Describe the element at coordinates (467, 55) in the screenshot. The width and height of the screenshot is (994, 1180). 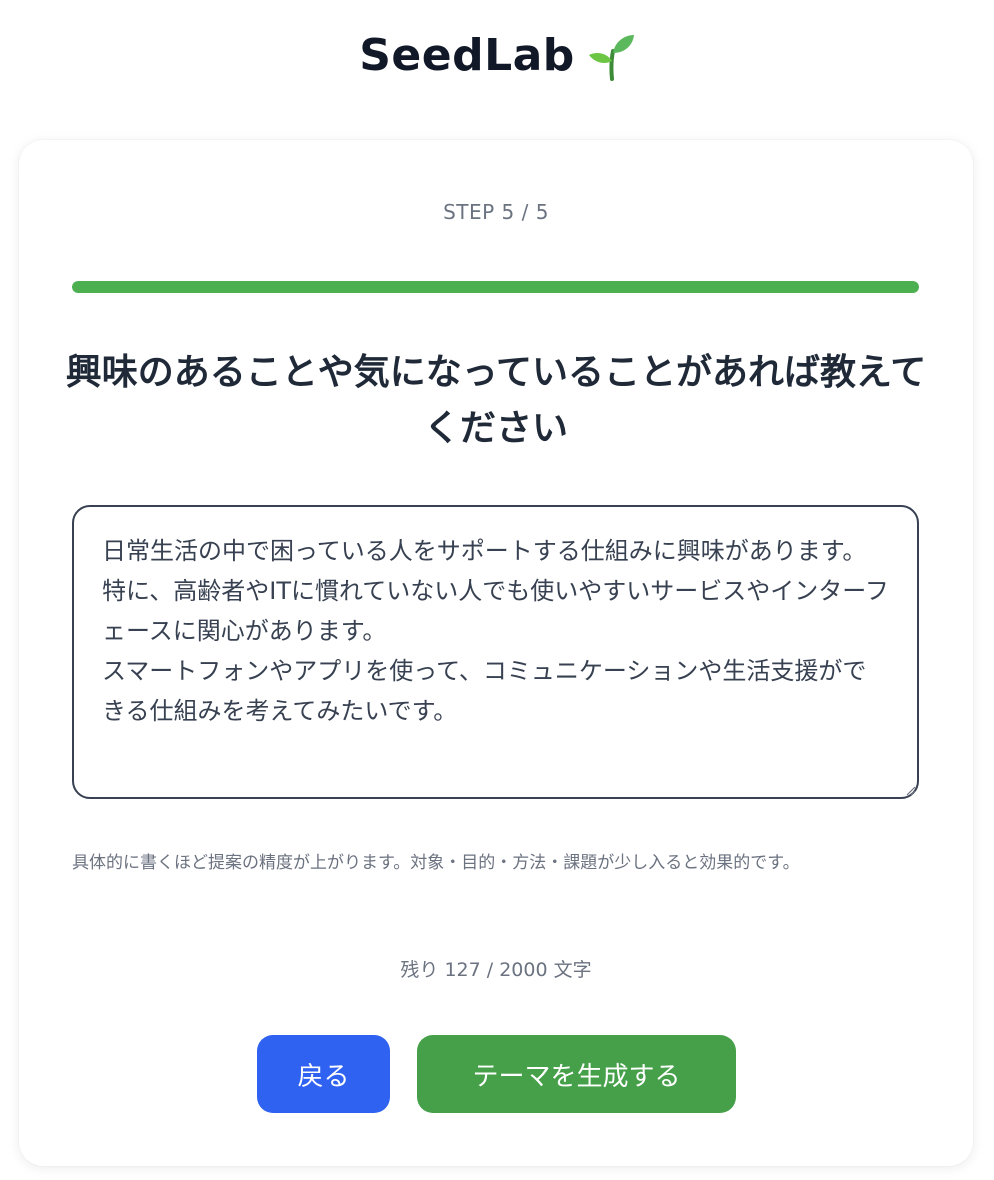
I see `logo-text: SeedLab` at that location.